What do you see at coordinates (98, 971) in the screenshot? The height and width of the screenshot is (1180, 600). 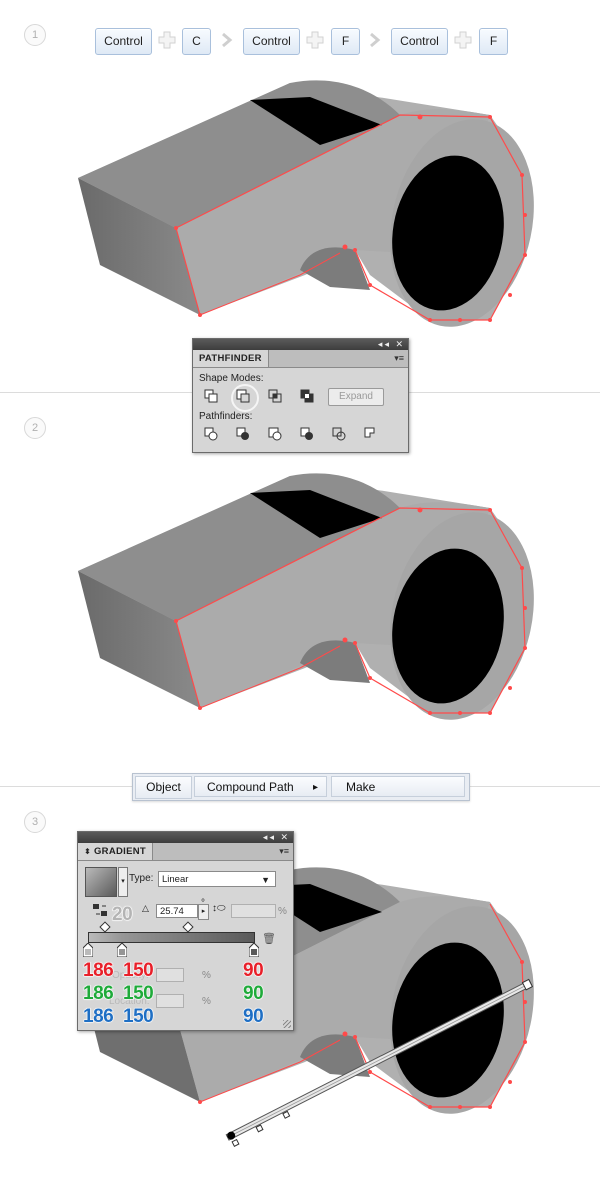 I see `stop1-red-value: 186` at bounding box center [98, 971].